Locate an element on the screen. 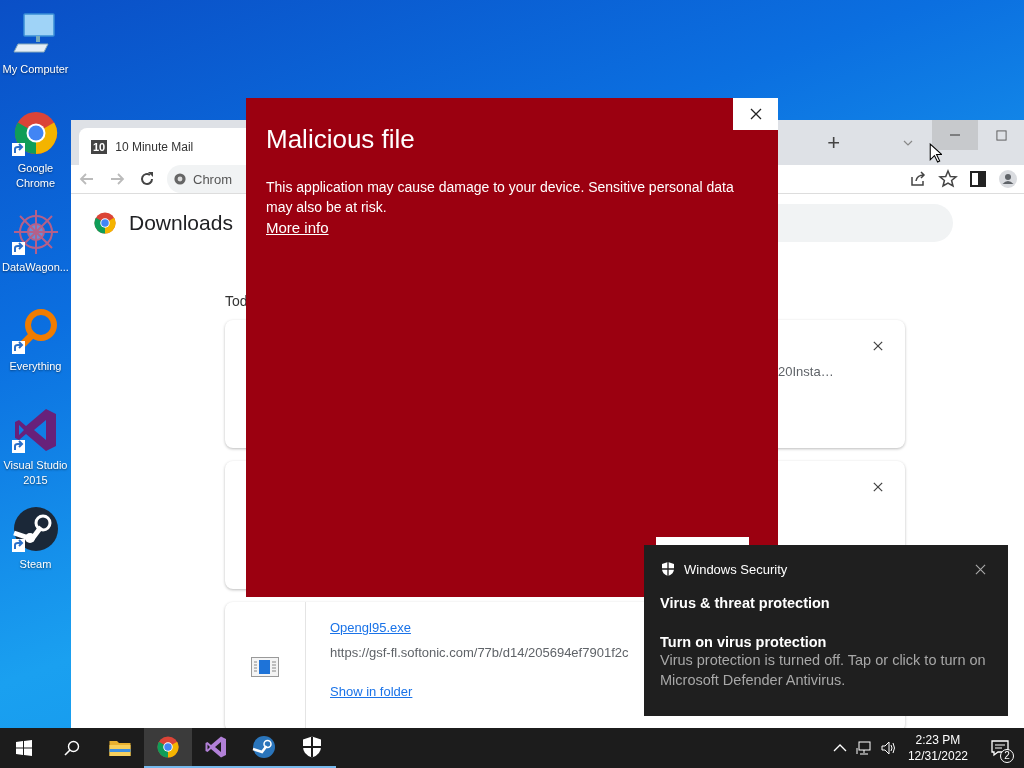  file-icon is located at coordinates (265, 667).